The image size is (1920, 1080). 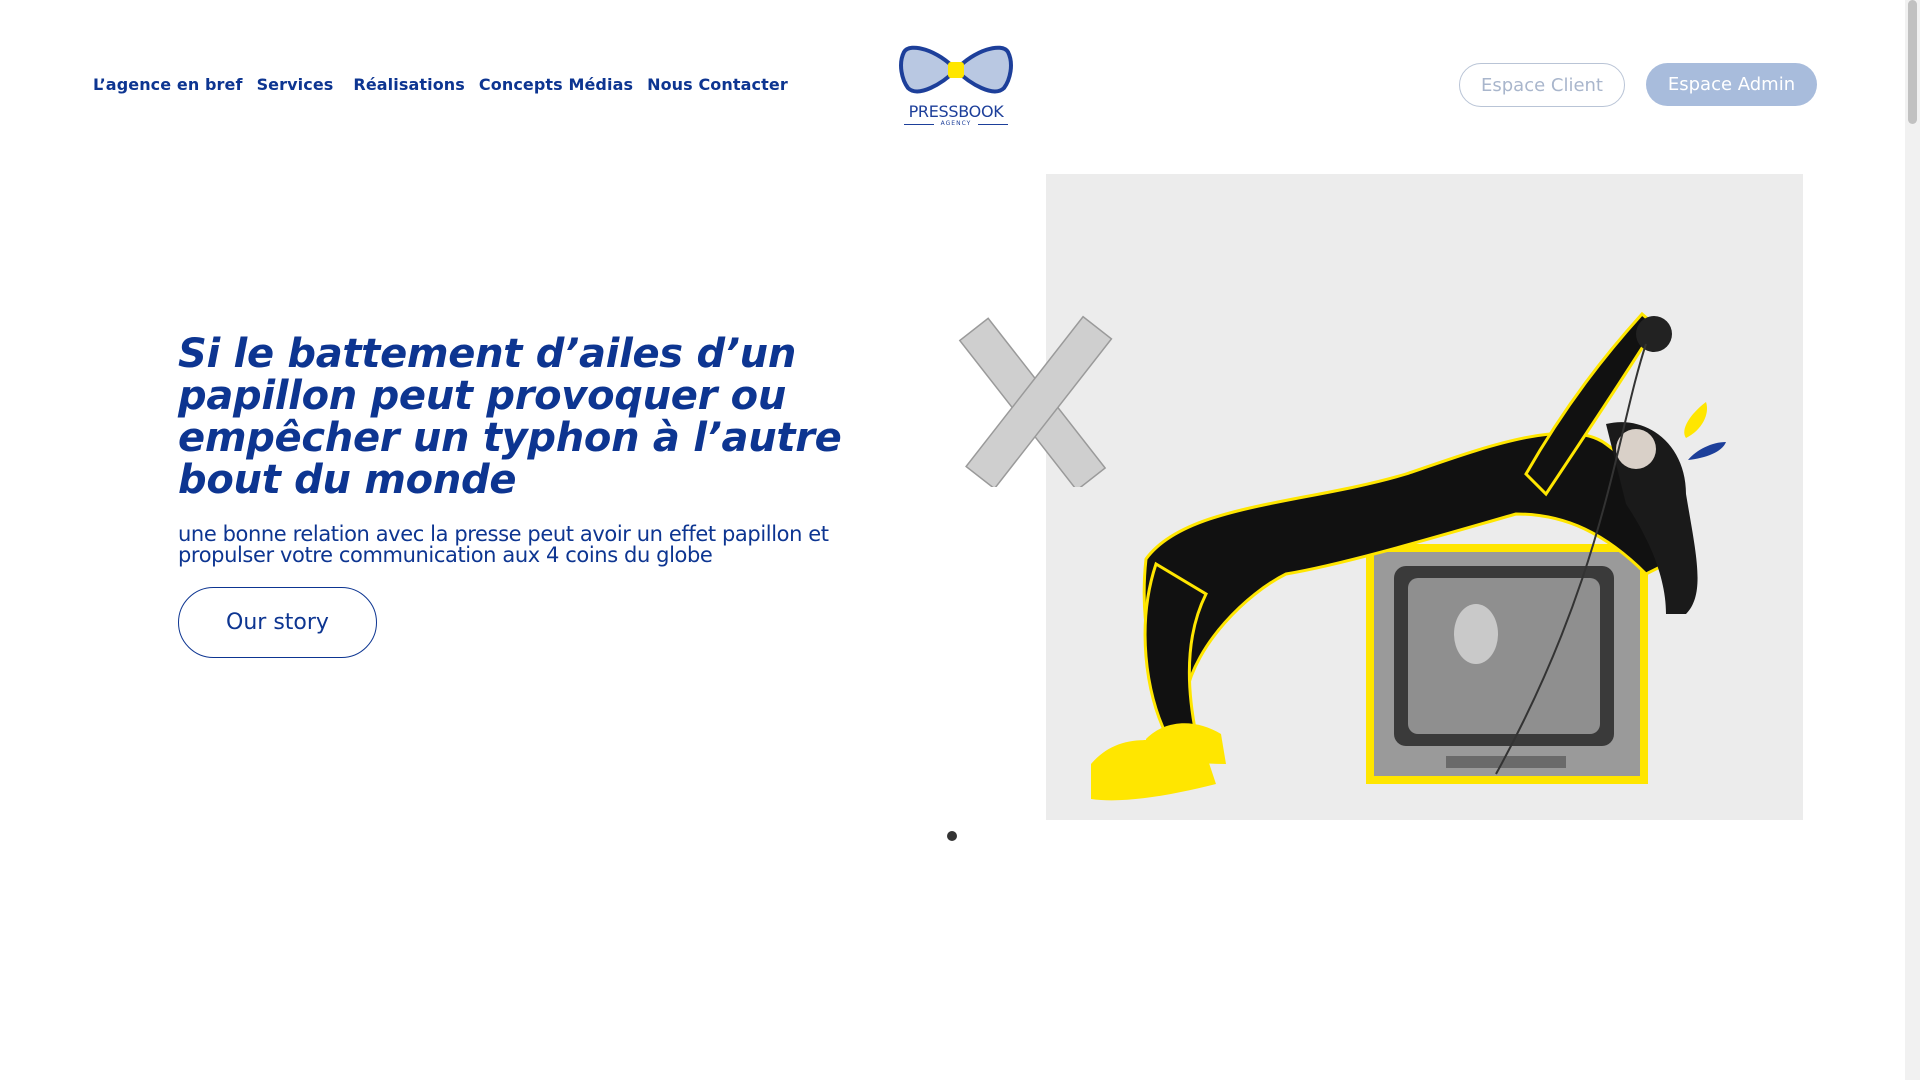 What do you see at coordinates (409, 84) in the screenshot?
I see `nav-realisations: Réalisations` at bounding box center [409, 84].